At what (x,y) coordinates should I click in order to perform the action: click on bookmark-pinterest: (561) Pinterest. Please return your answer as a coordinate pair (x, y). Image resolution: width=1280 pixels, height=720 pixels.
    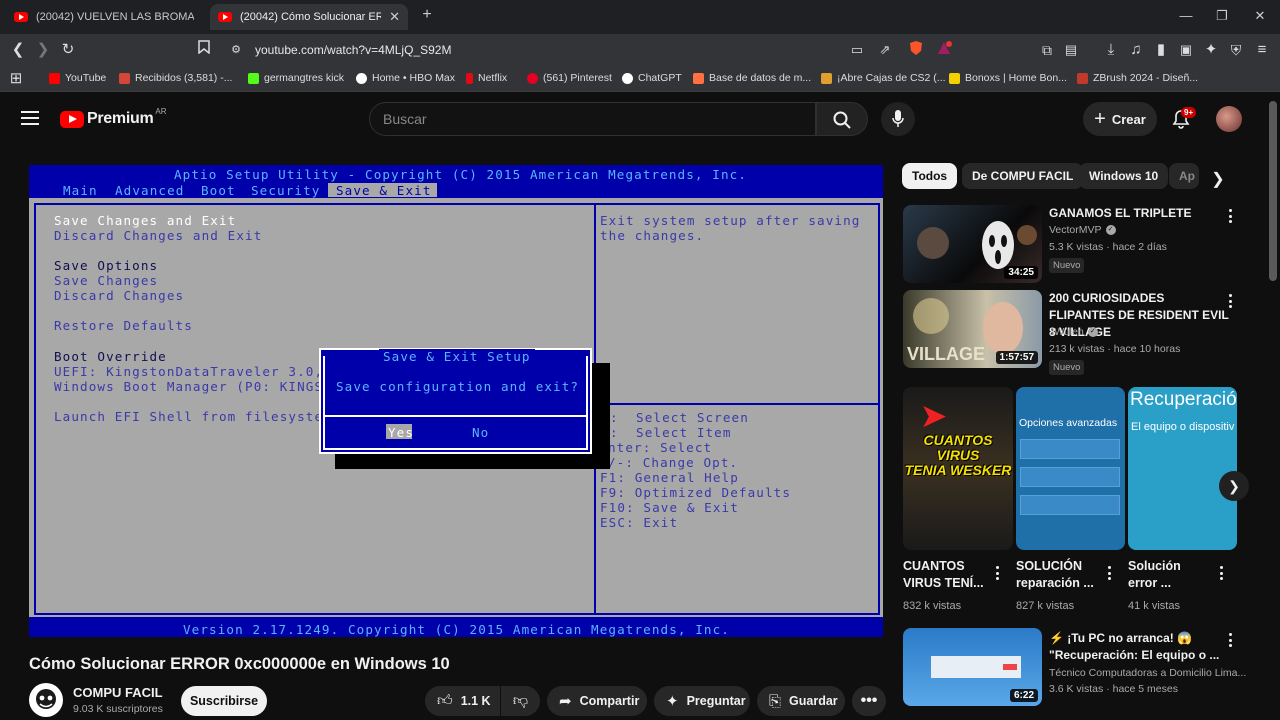
    Looking at the image, I should click on (569, 78).